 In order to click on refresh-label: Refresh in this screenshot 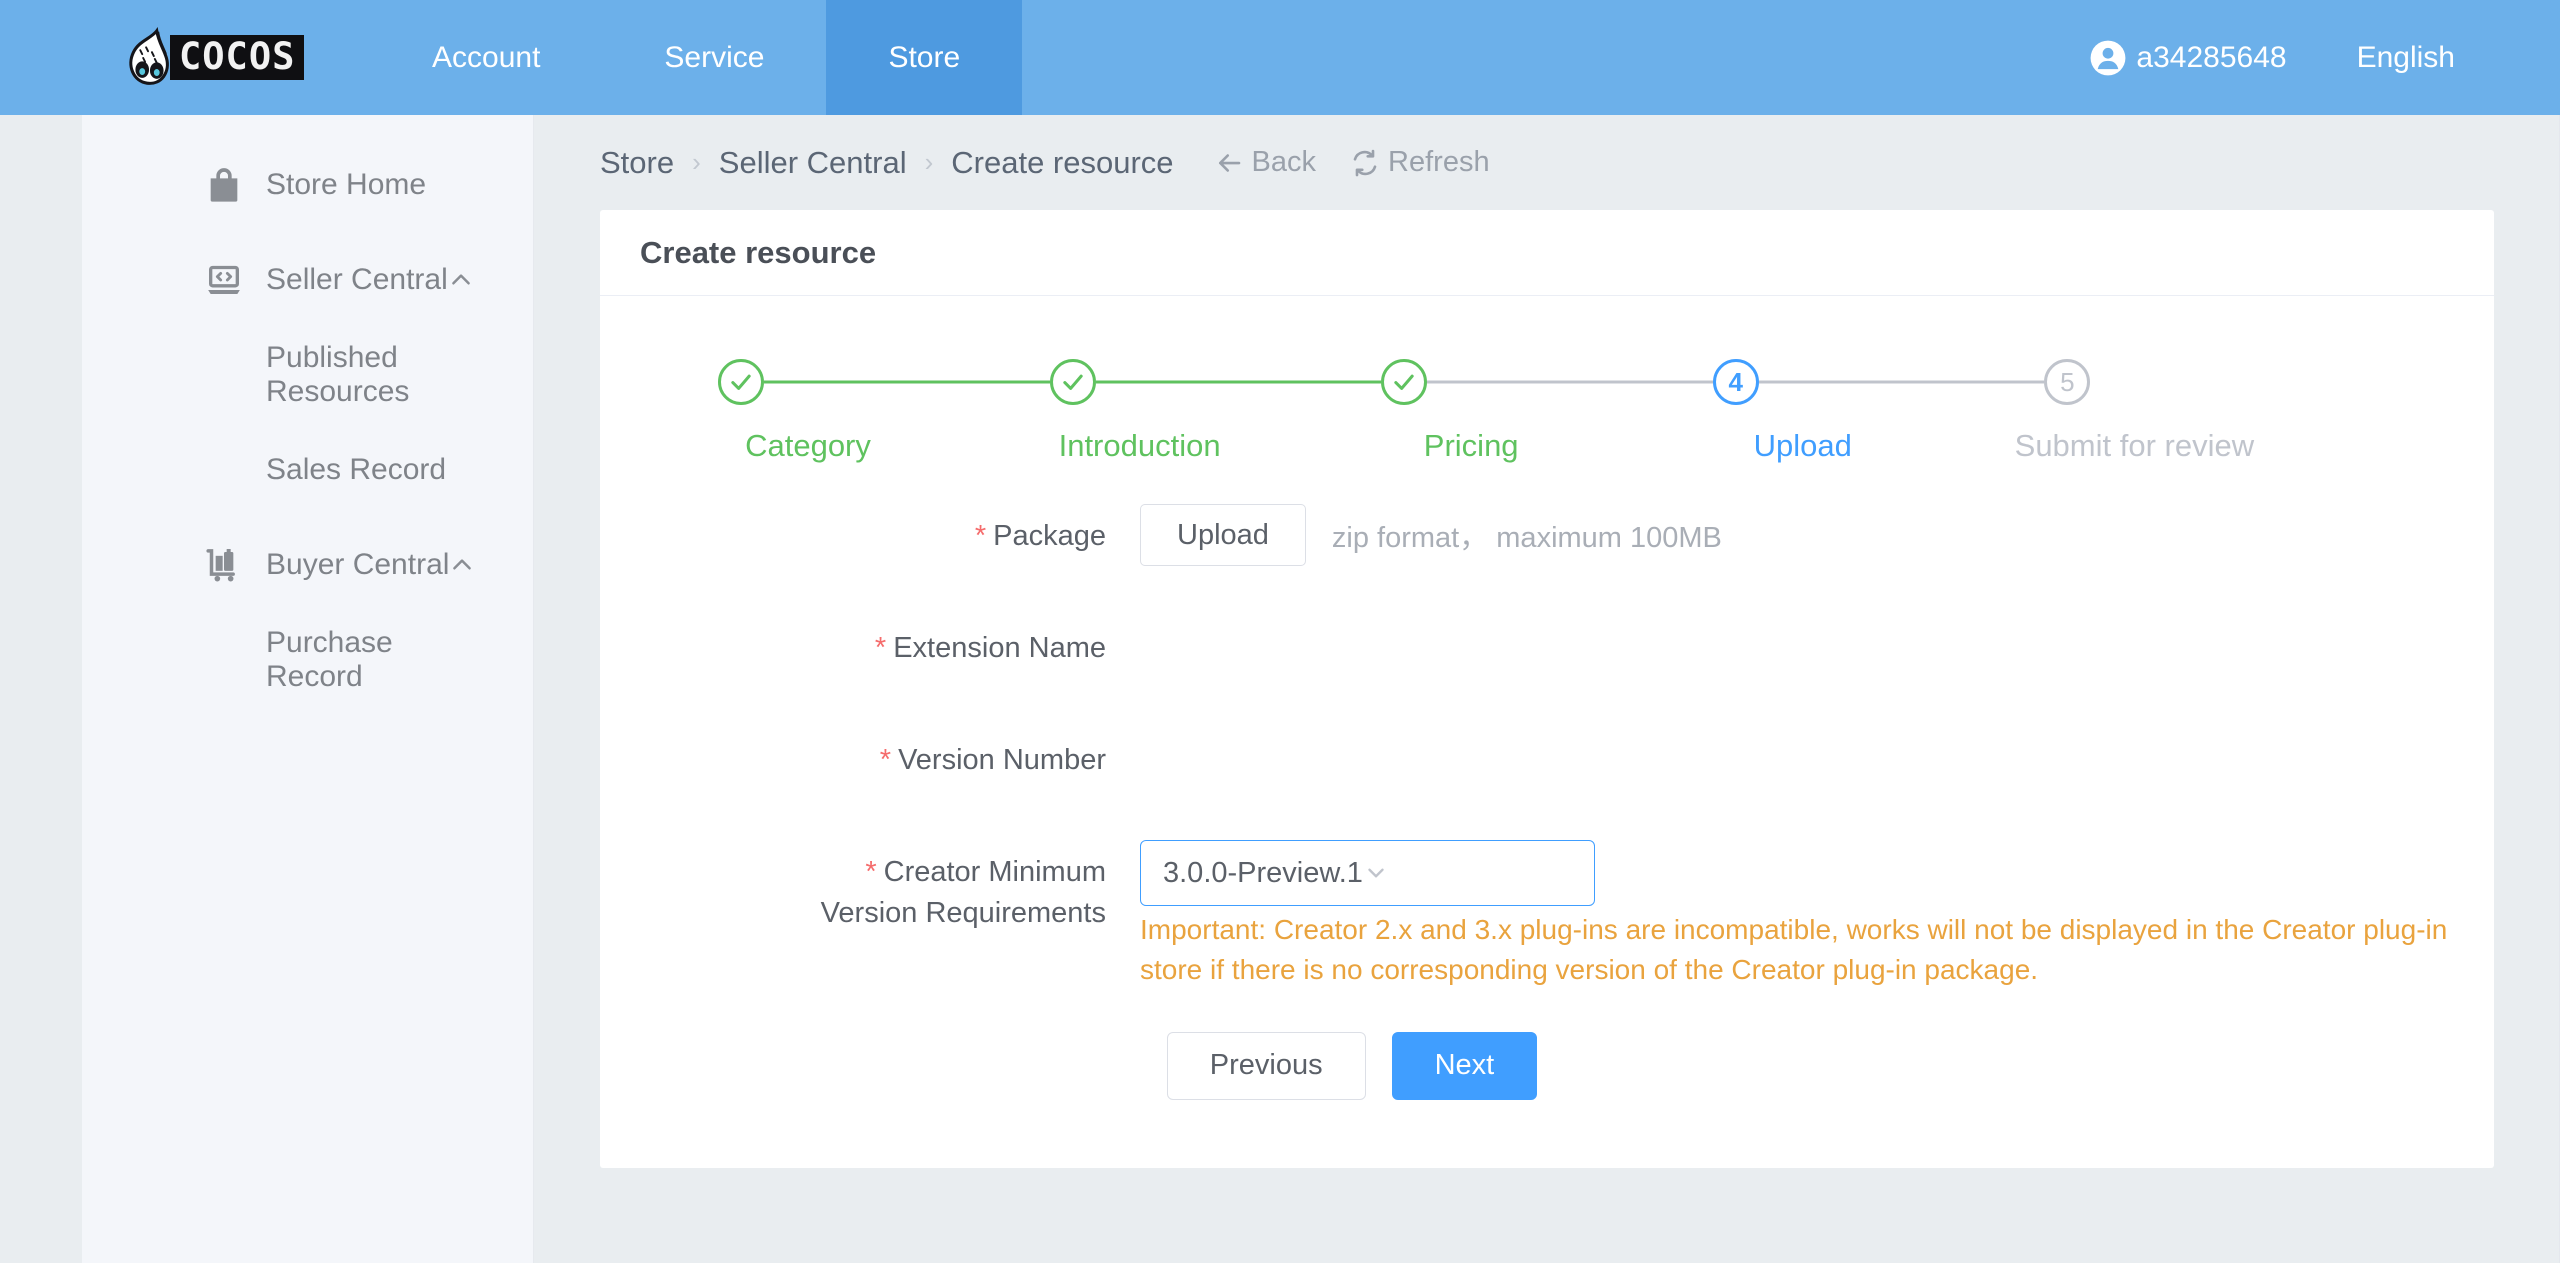, I will do `click(1439, 162)`.